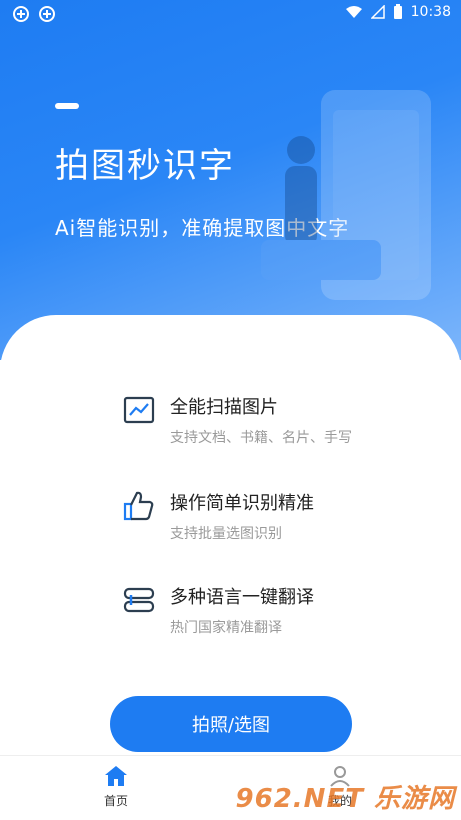  Describe the element at coordinates (226, 628) in the screenshot. I see `feature-desc: 热门国家精准翻译` at that location.